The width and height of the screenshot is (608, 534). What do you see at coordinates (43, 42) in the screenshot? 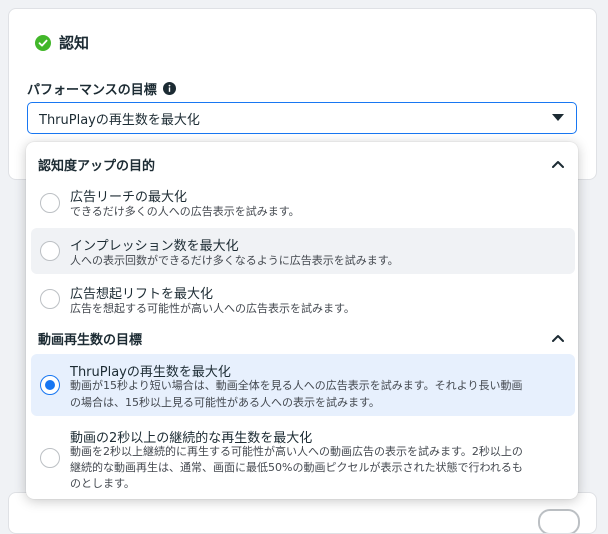
I see `check-circle-icon` at bounding box center [43, 42].